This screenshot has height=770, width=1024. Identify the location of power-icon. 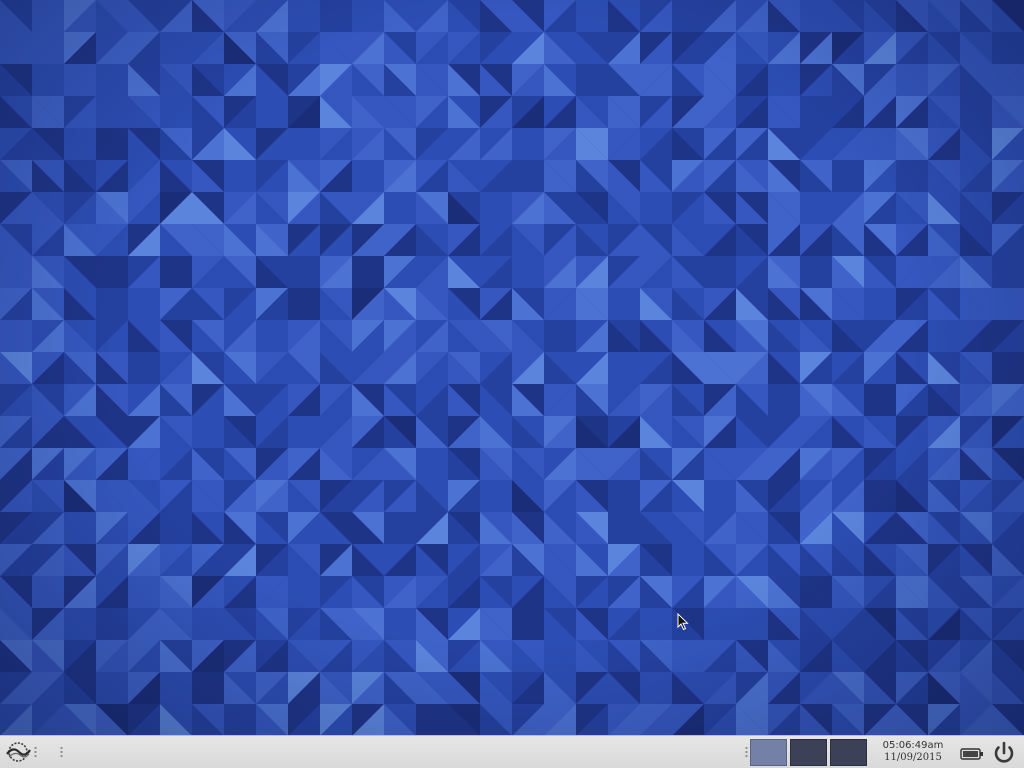
(1004, 752).